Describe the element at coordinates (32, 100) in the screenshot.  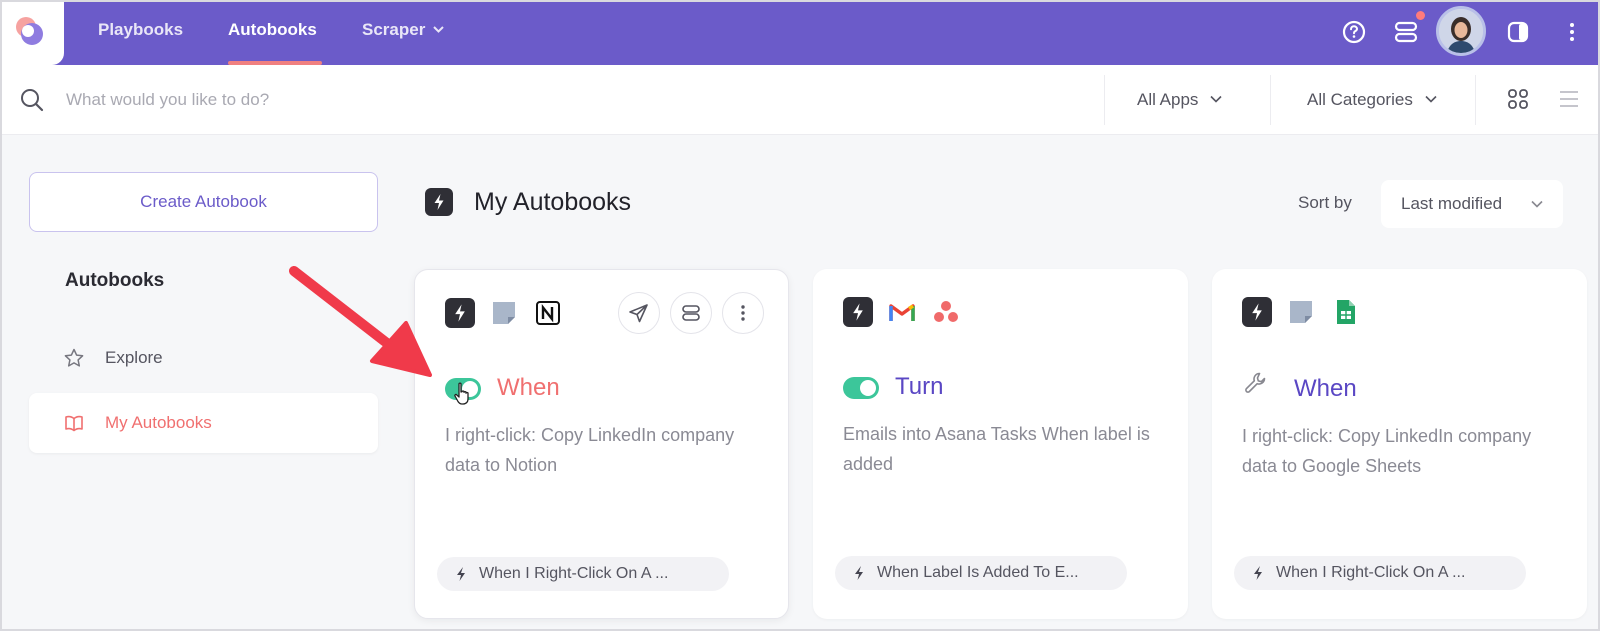
I see `search-icon` at that location.